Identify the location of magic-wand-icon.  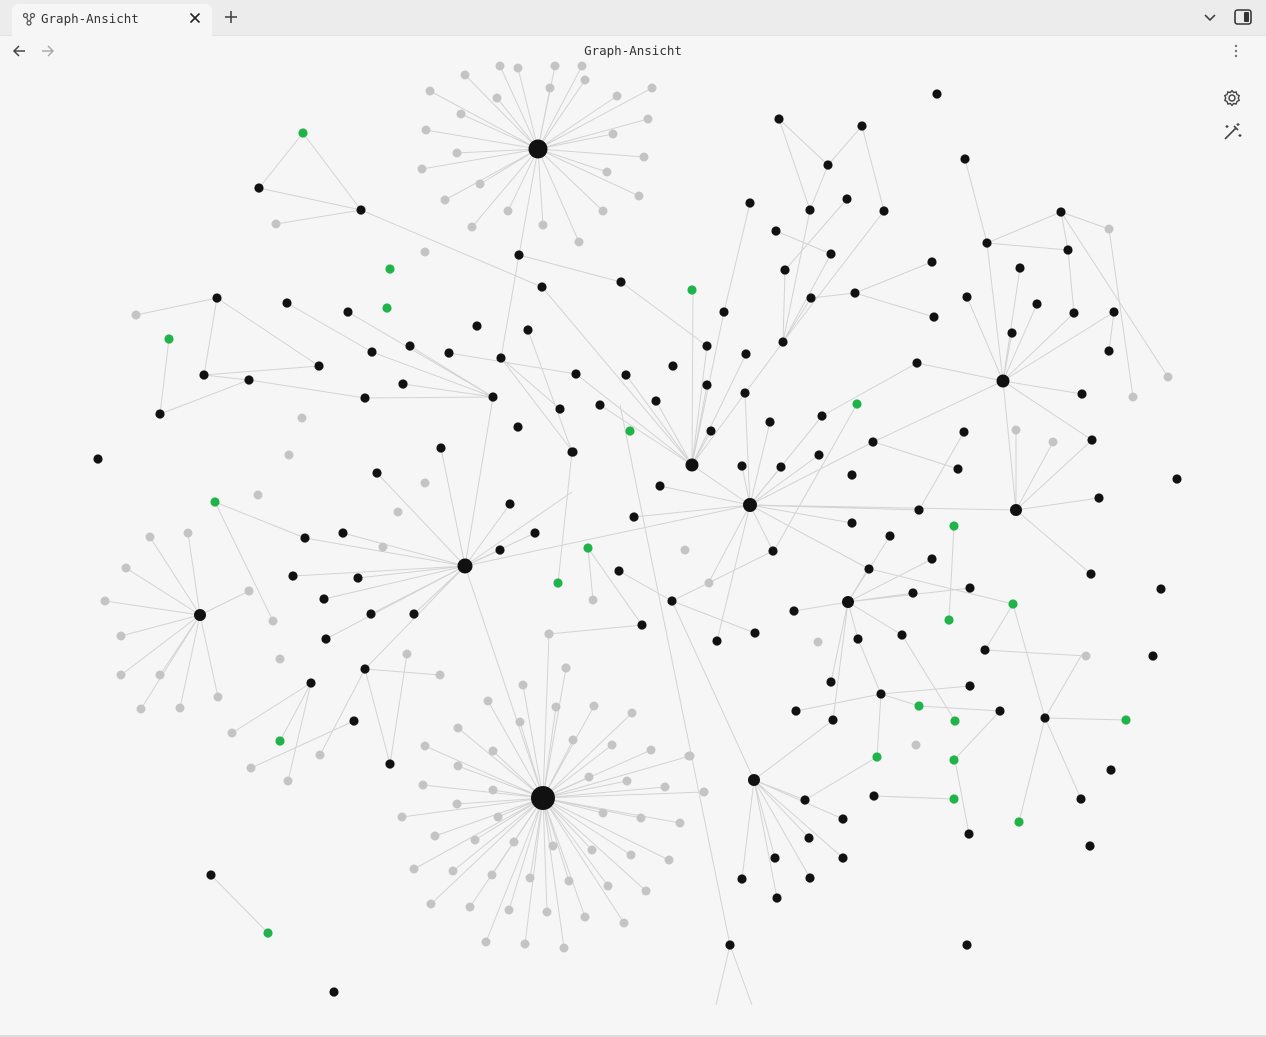
(1232, 132).